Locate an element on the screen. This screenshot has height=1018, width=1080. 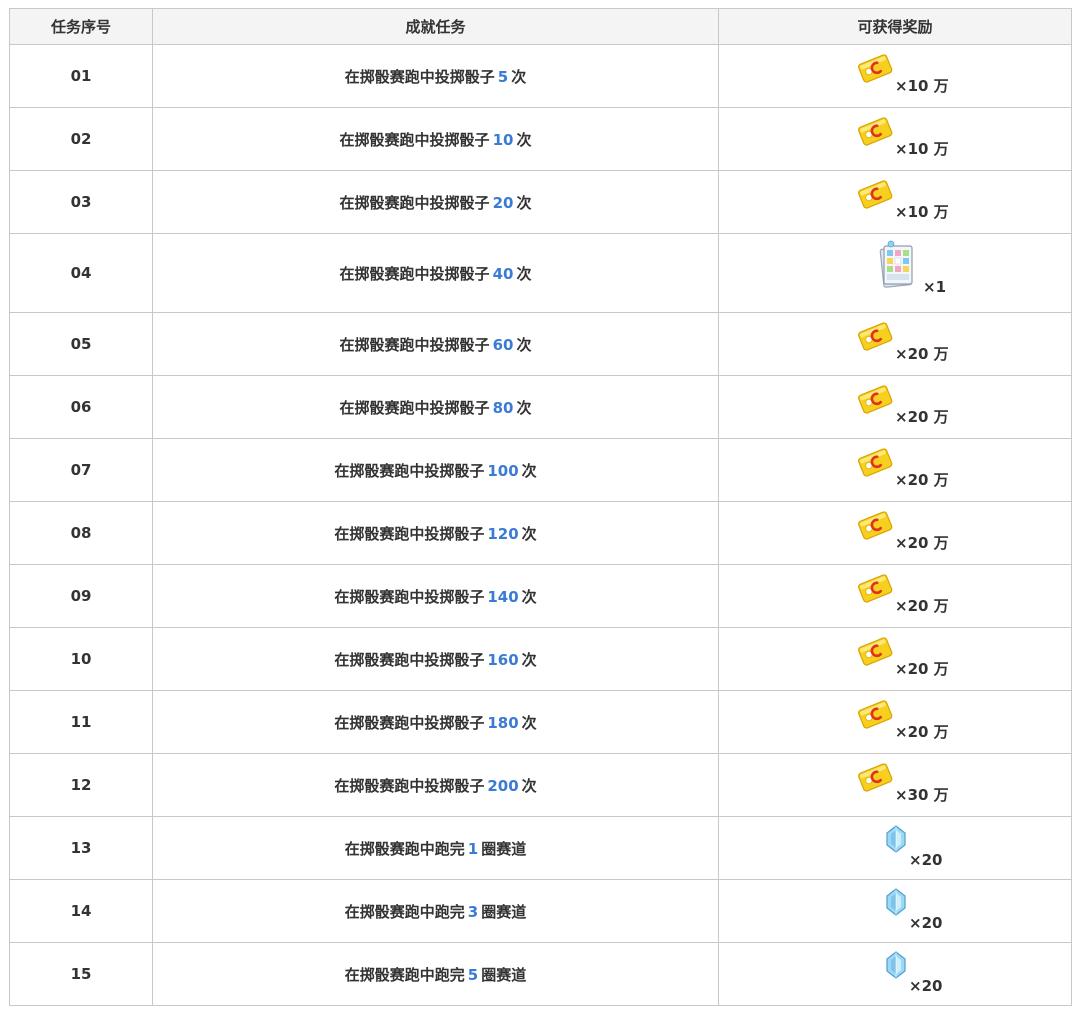
task-number: 13 is located at coordinates (81, 848).